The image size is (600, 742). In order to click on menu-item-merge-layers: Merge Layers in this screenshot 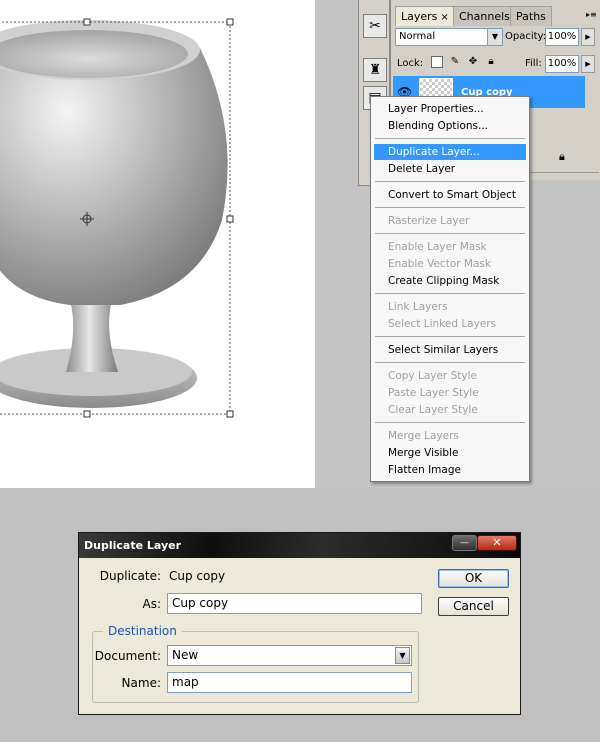, I will do `click(423, 436)`.